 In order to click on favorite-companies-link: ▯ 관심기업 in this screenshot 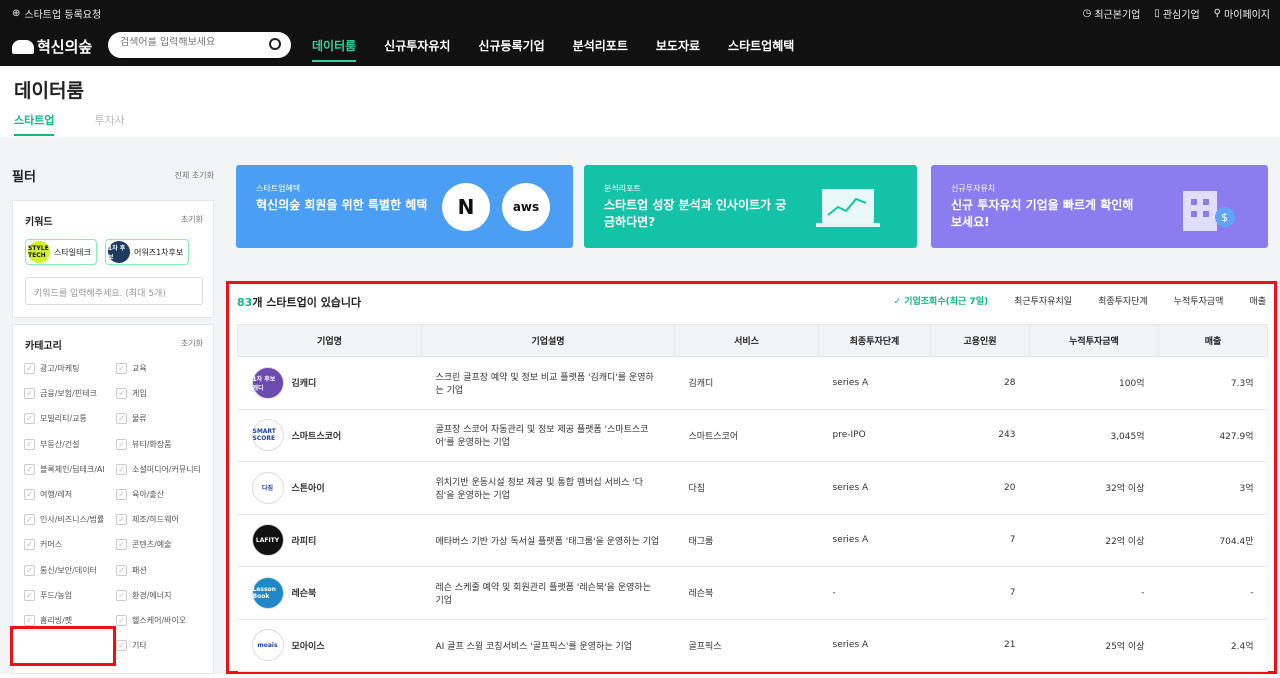, I will do `click(1176, 13)`.